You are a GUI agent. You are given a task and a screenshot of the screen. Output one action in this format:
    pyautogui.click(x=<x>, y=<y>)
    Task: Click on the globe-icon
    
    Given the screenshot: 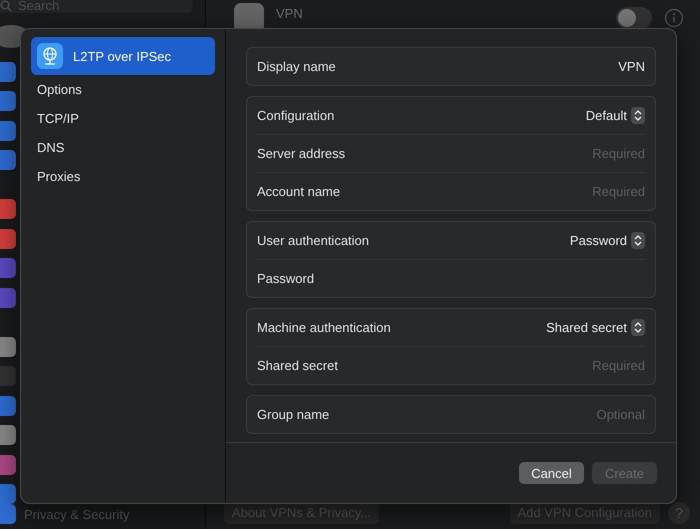 What is the action you would take?
    pyautogui.click(x=50, y=56)
    